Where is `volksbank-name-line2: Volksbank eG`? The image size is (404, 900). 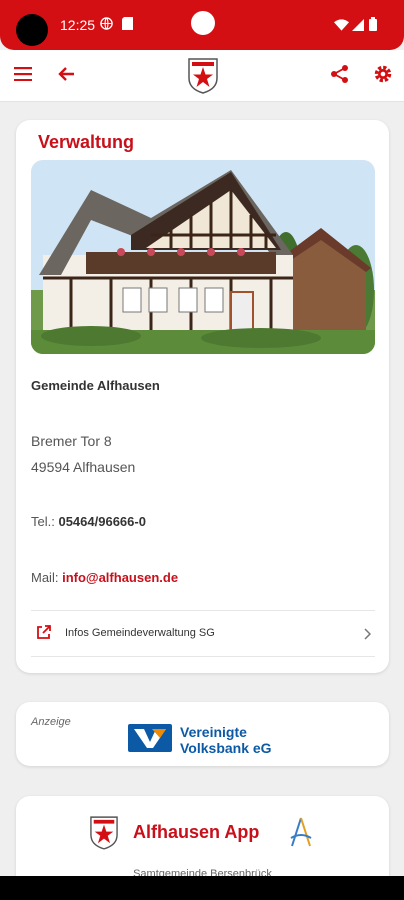
volksbank-name-line2: Volksbank eG is located at coordinates (226, 748).